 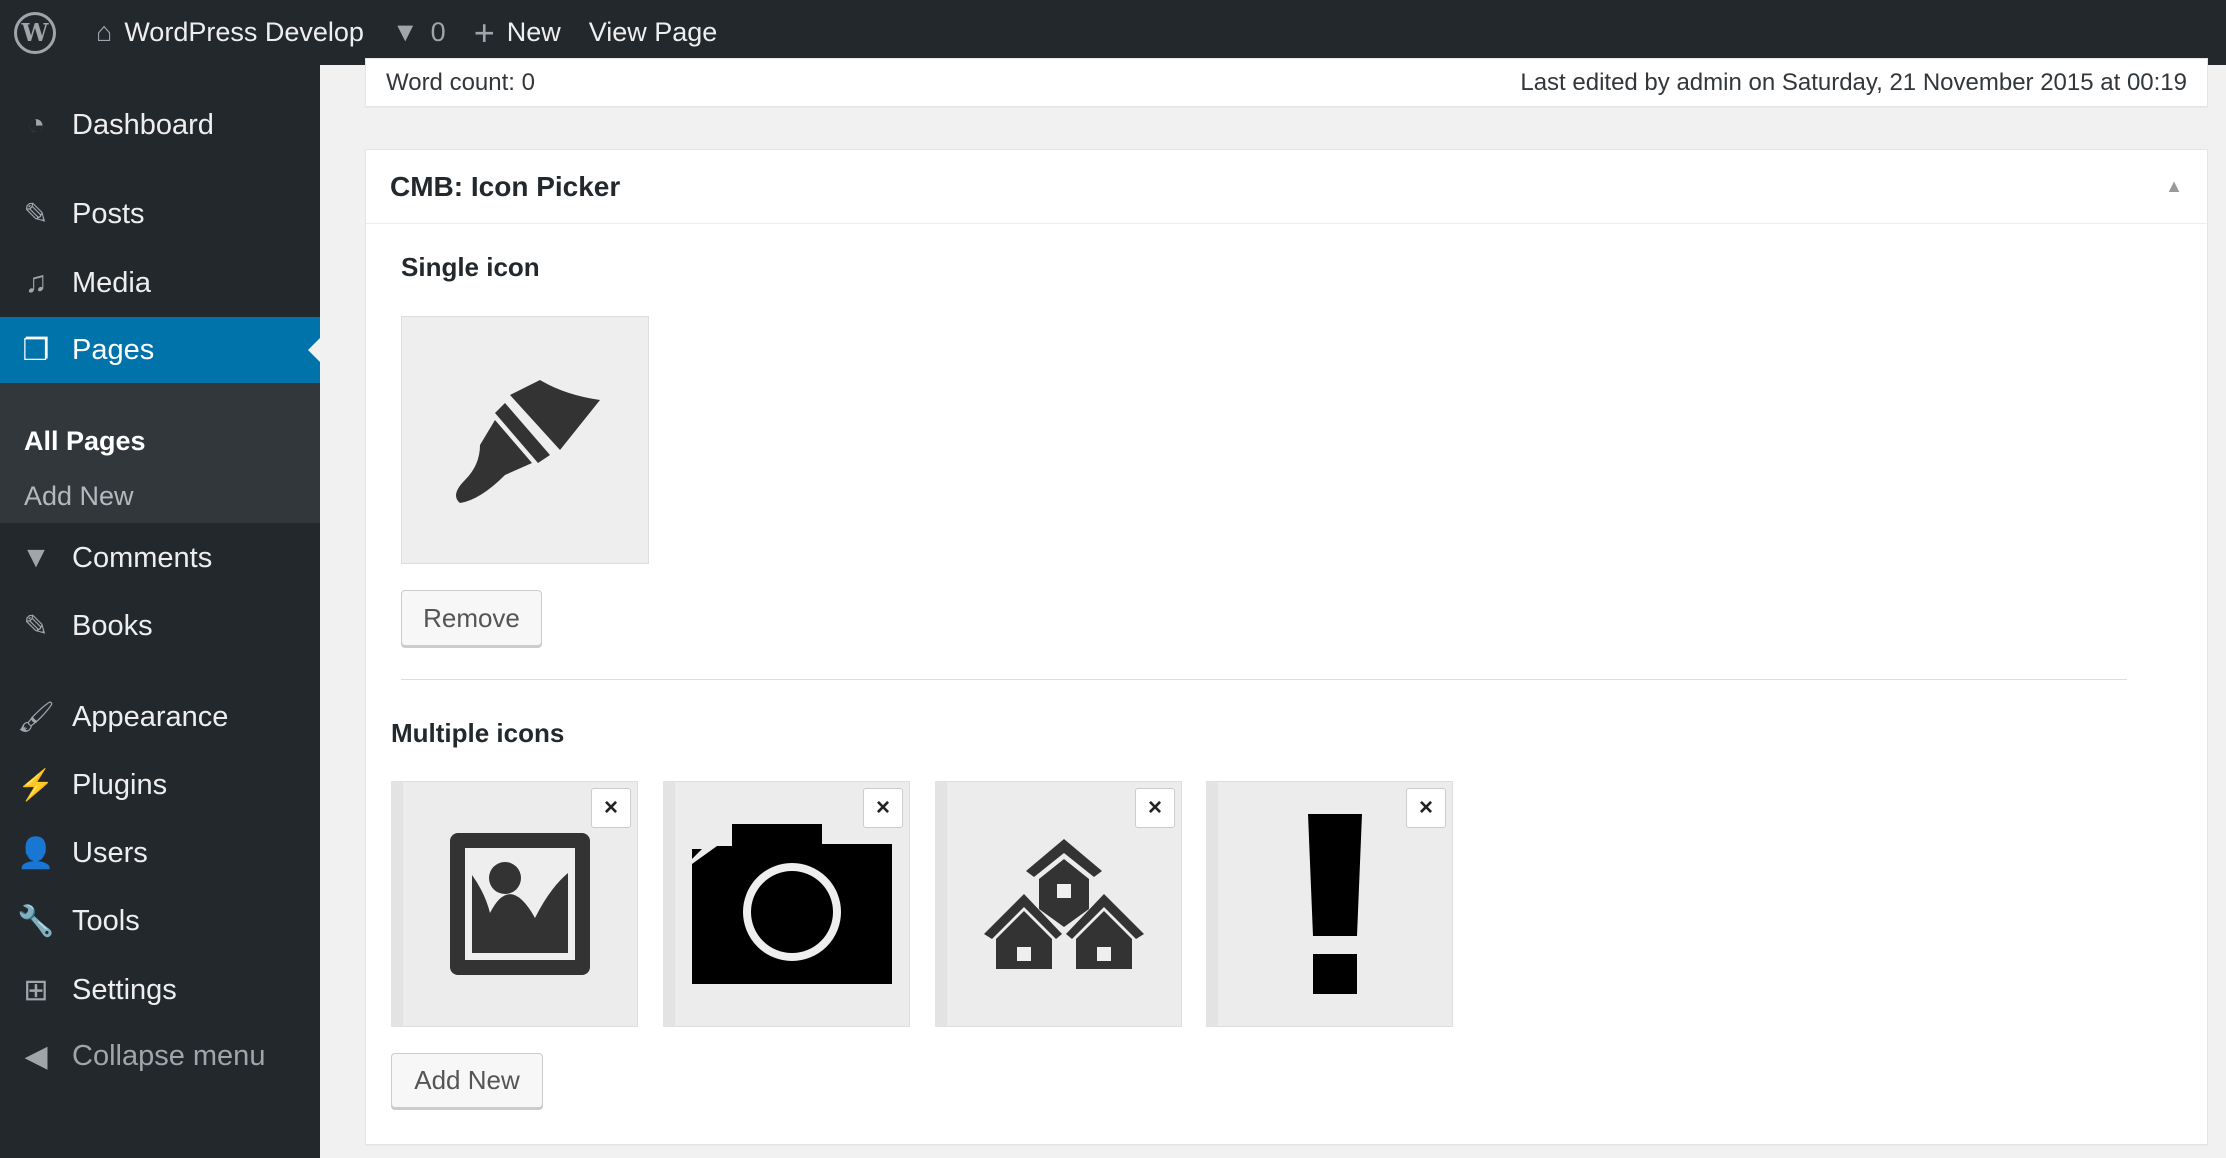 What do you see at coordinates (160, 785) in the screenshot?
I see `menu-plugins: ⚡ Plugins` at bounding box center [160, 785].